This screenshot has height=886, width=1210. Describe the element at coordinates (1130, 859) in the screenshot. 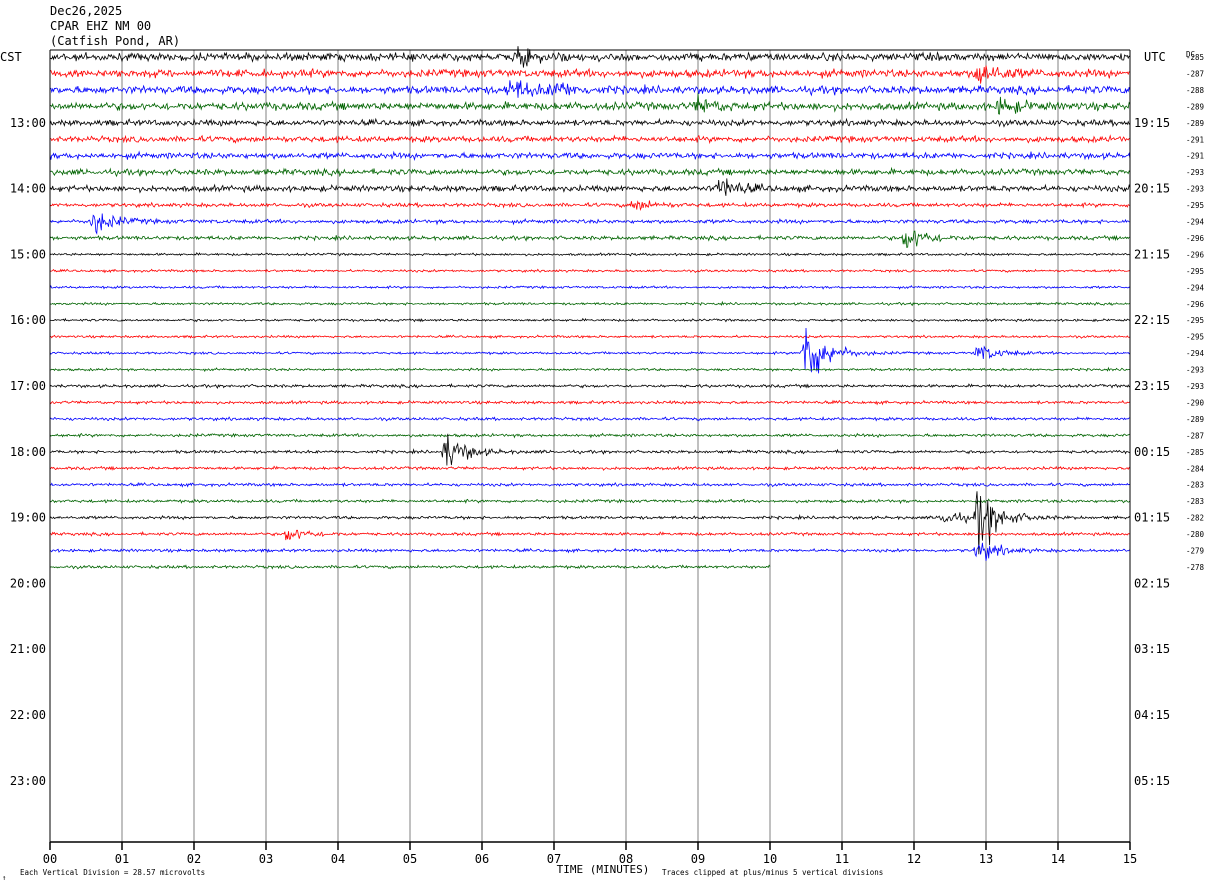

I see `x-tick-label: 15` at that location.